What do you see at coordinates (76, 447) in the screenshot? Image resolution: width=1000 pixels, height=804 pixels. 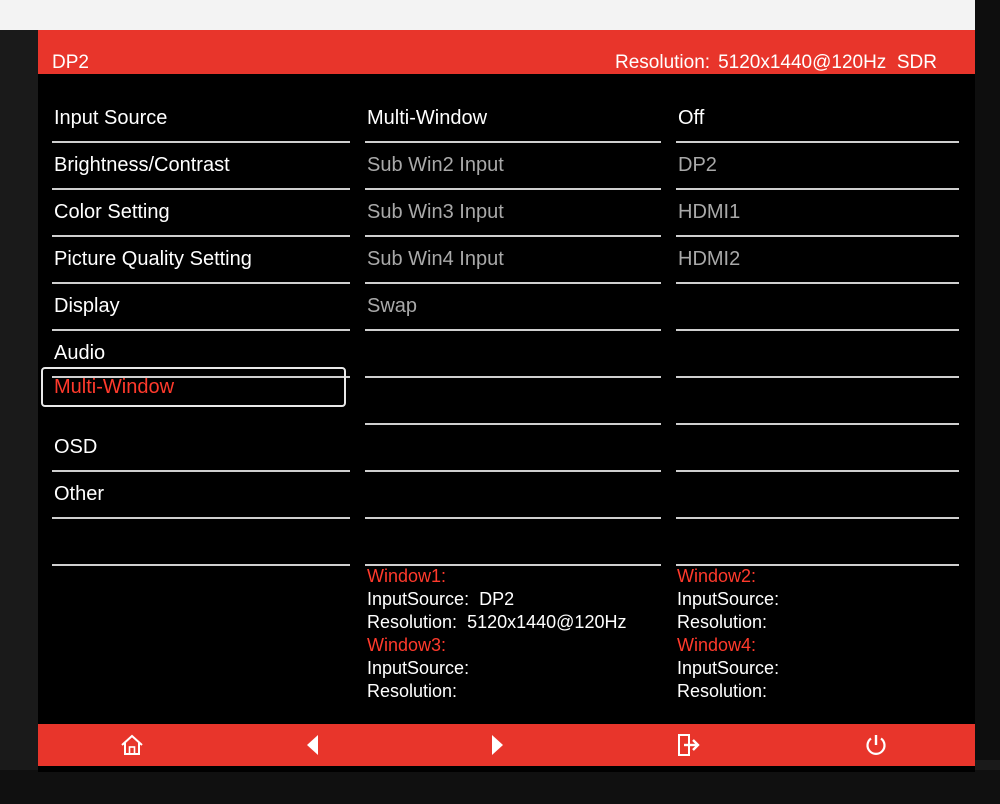 I see `menu-item-label: OSD` at bounding box center [76, 447].